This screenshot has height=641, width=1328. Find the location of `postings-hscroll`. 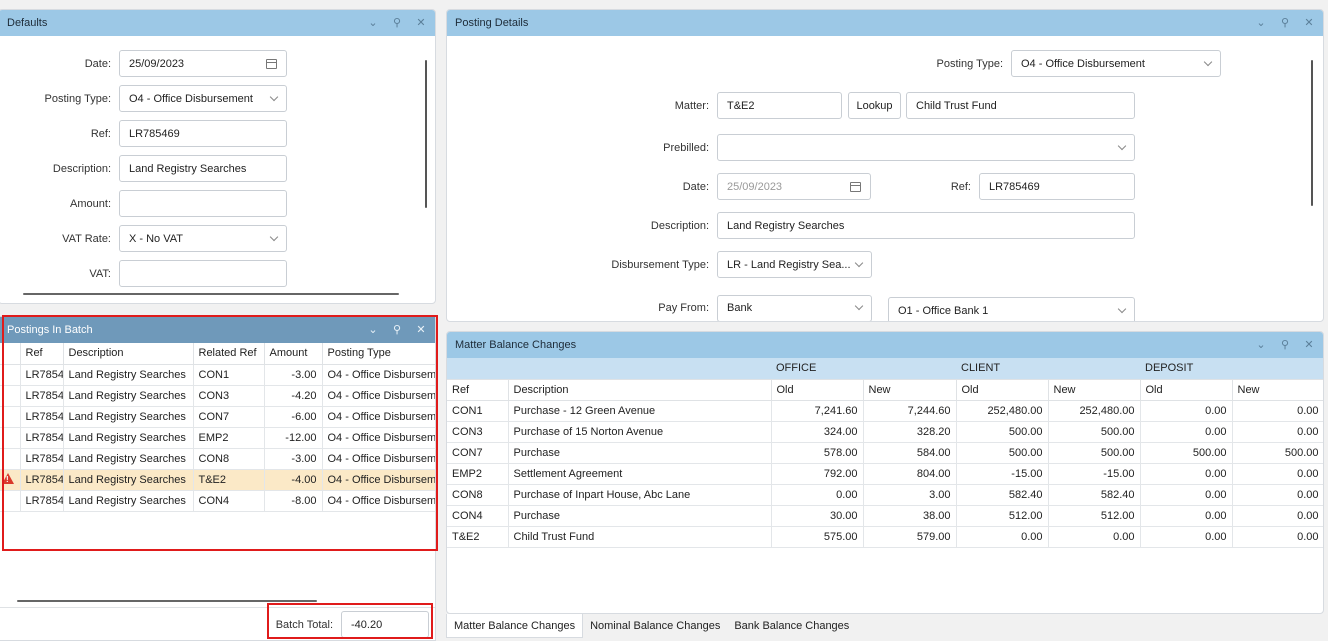

postings-hscroll is located at coordinates (167, 601).